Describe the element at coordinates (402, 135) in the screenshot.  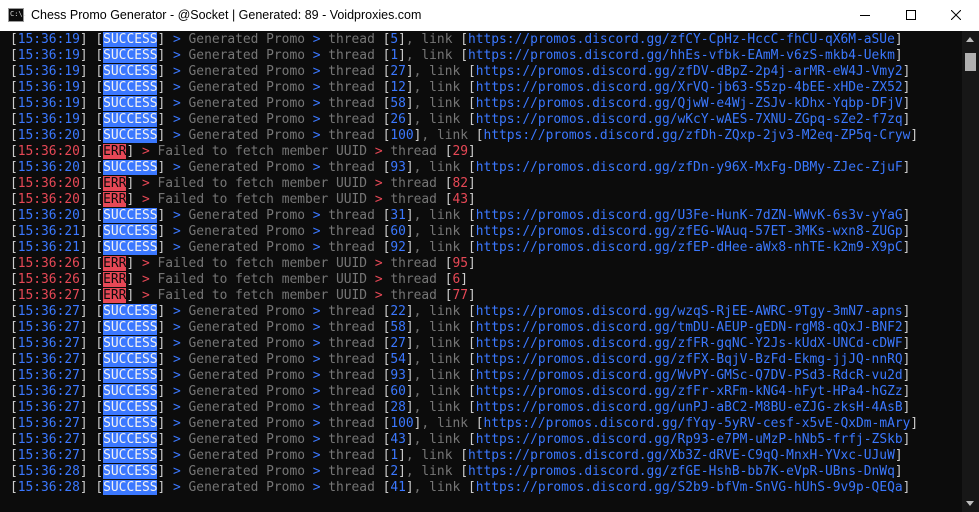
I see `thread-number: 100` at that location.